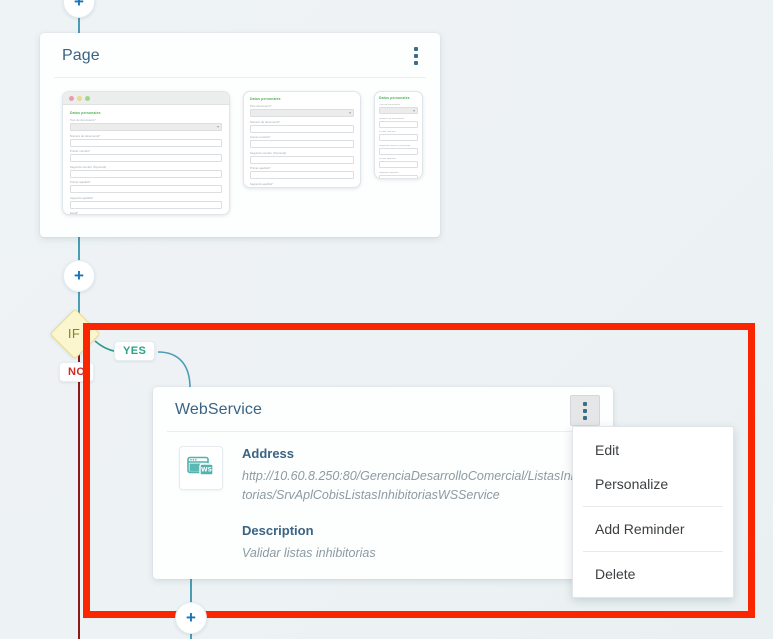  I want to click on preview-field: Correo nombre*, so click(302, 142).